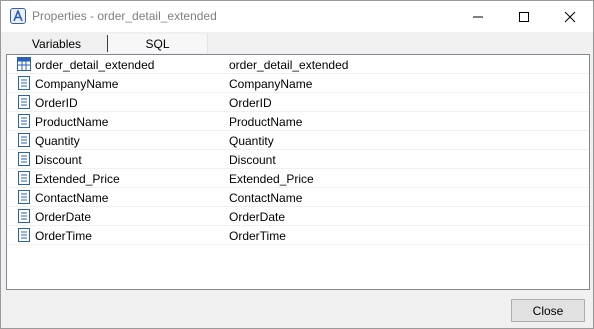 The height and width of the screenshot is (329, 594). I want to click on minimize-button, so click(478, 16).